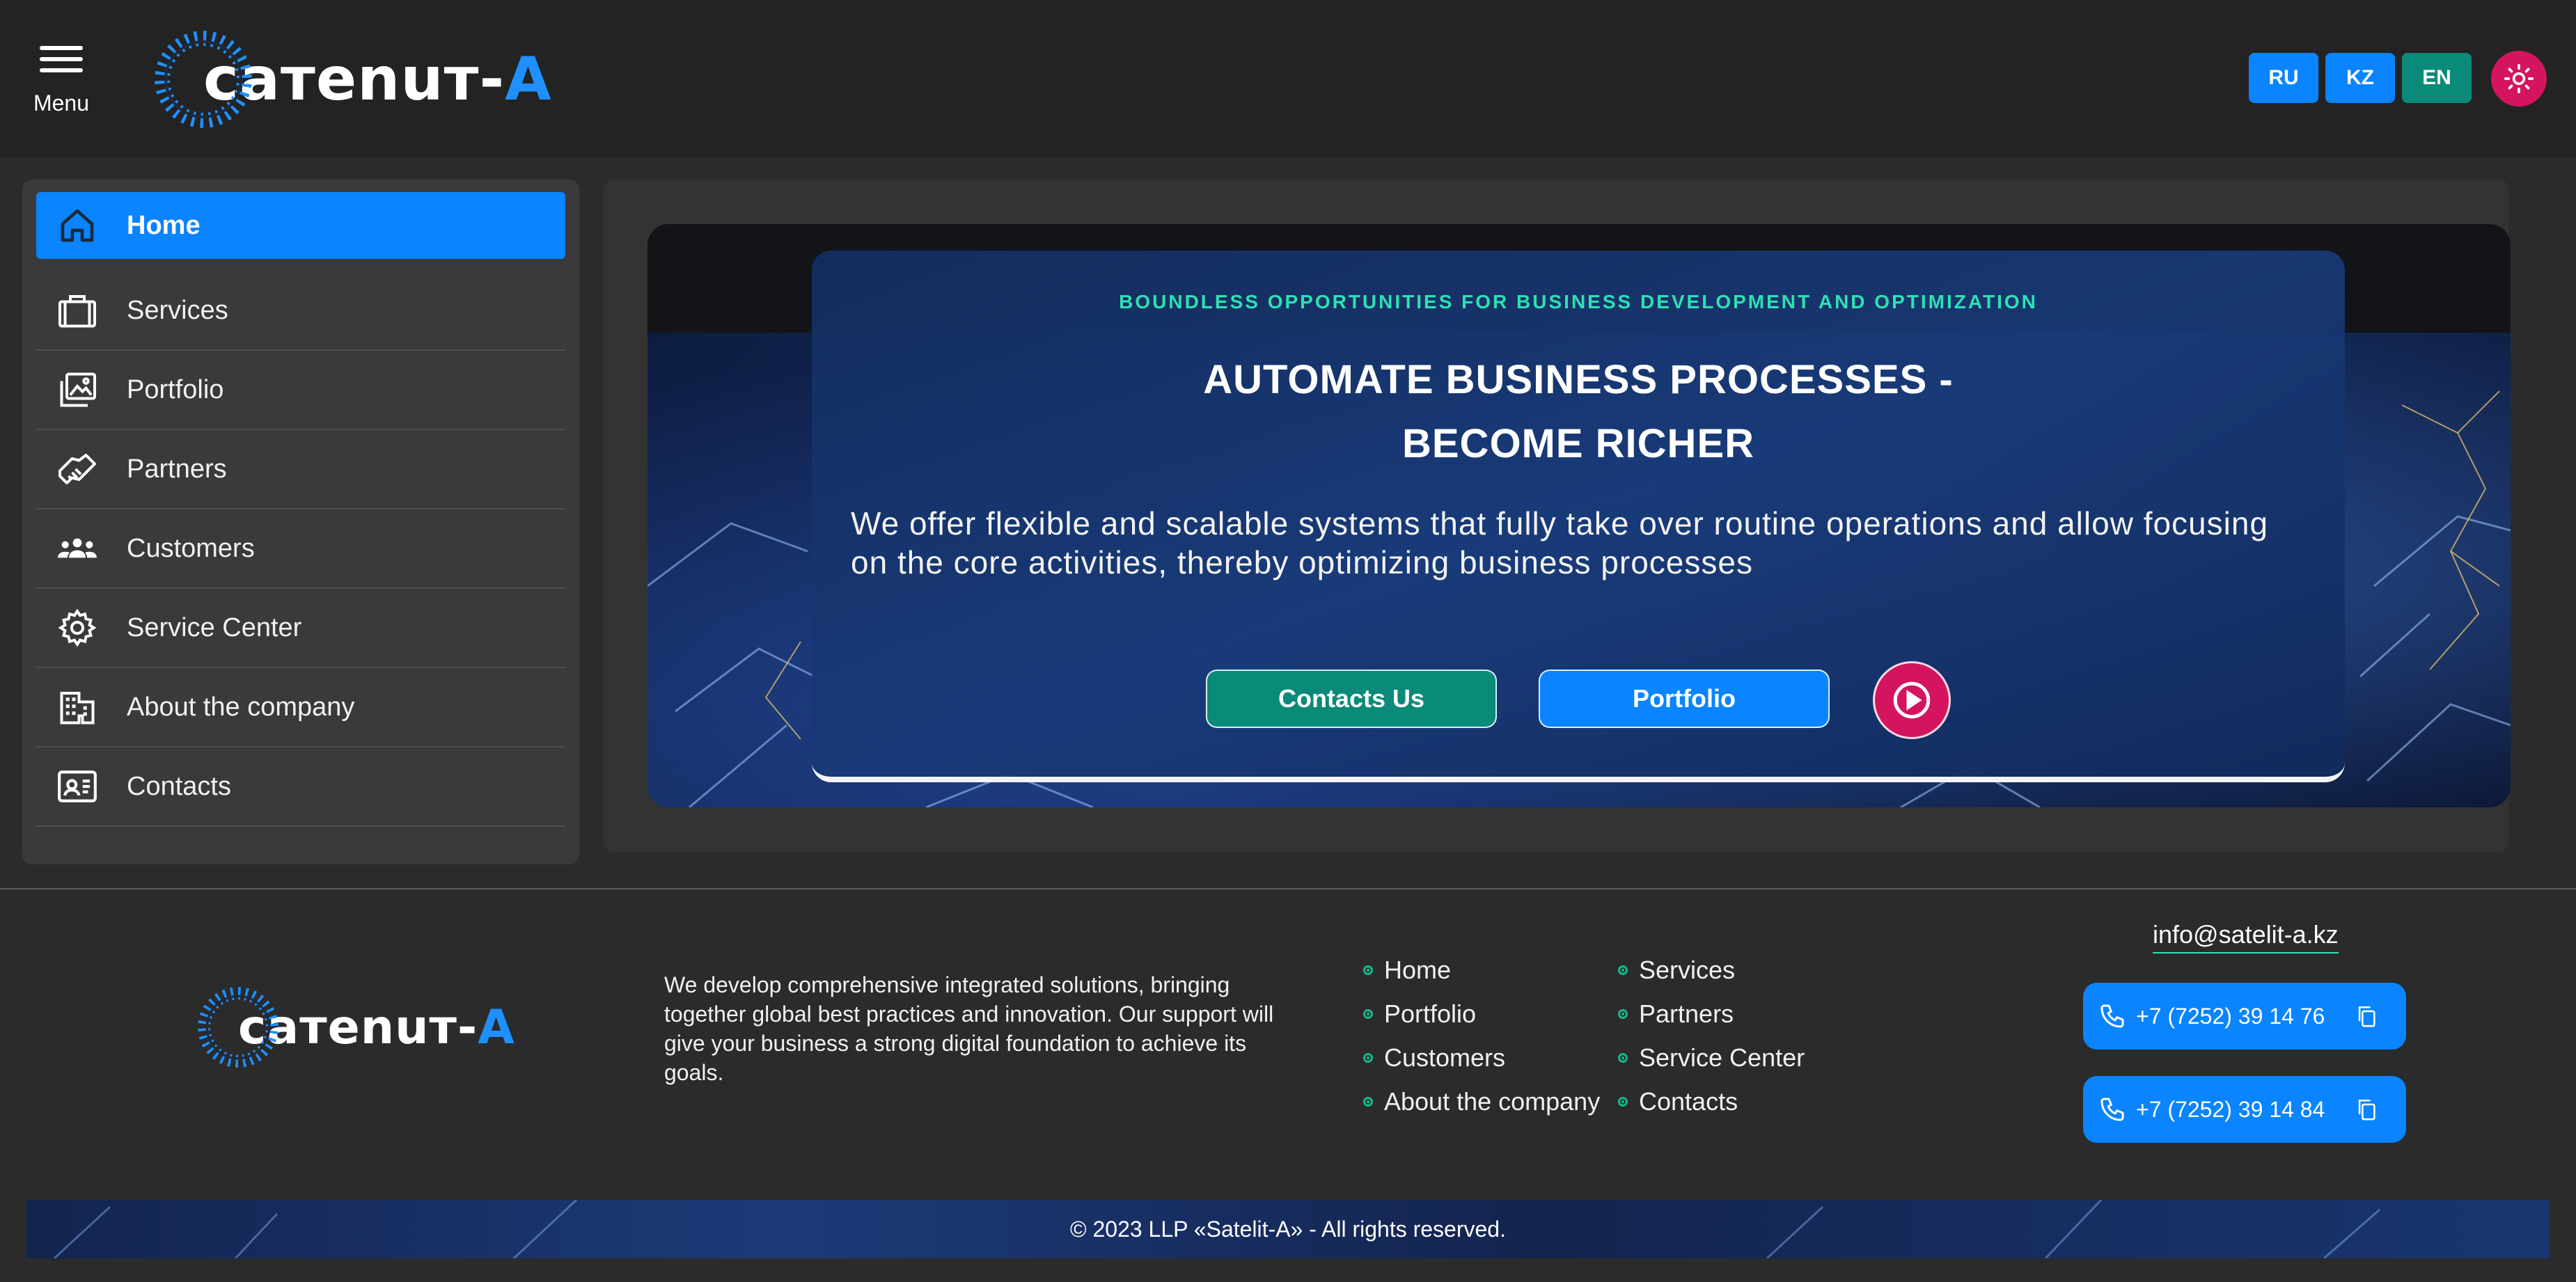 The height and width of the screenshot is (1282, 2576). What do you see at coordinates (177, 469) in the screenshot?
I see `sidebar-item-label: Partners` at bounding box center [177, 469].